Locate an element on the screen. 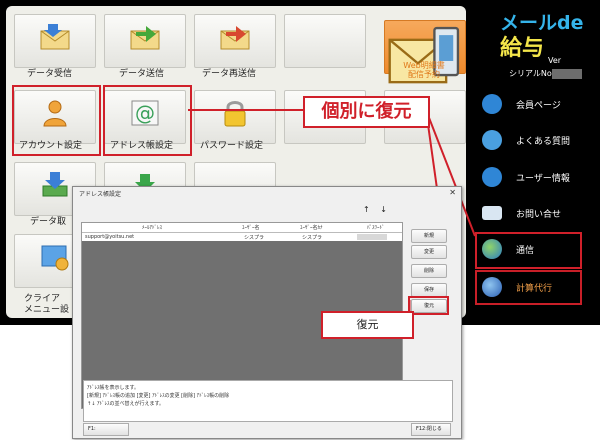 The width and height of the screenshot is (600, 440). download-icon is located at coordinates (55, 184).